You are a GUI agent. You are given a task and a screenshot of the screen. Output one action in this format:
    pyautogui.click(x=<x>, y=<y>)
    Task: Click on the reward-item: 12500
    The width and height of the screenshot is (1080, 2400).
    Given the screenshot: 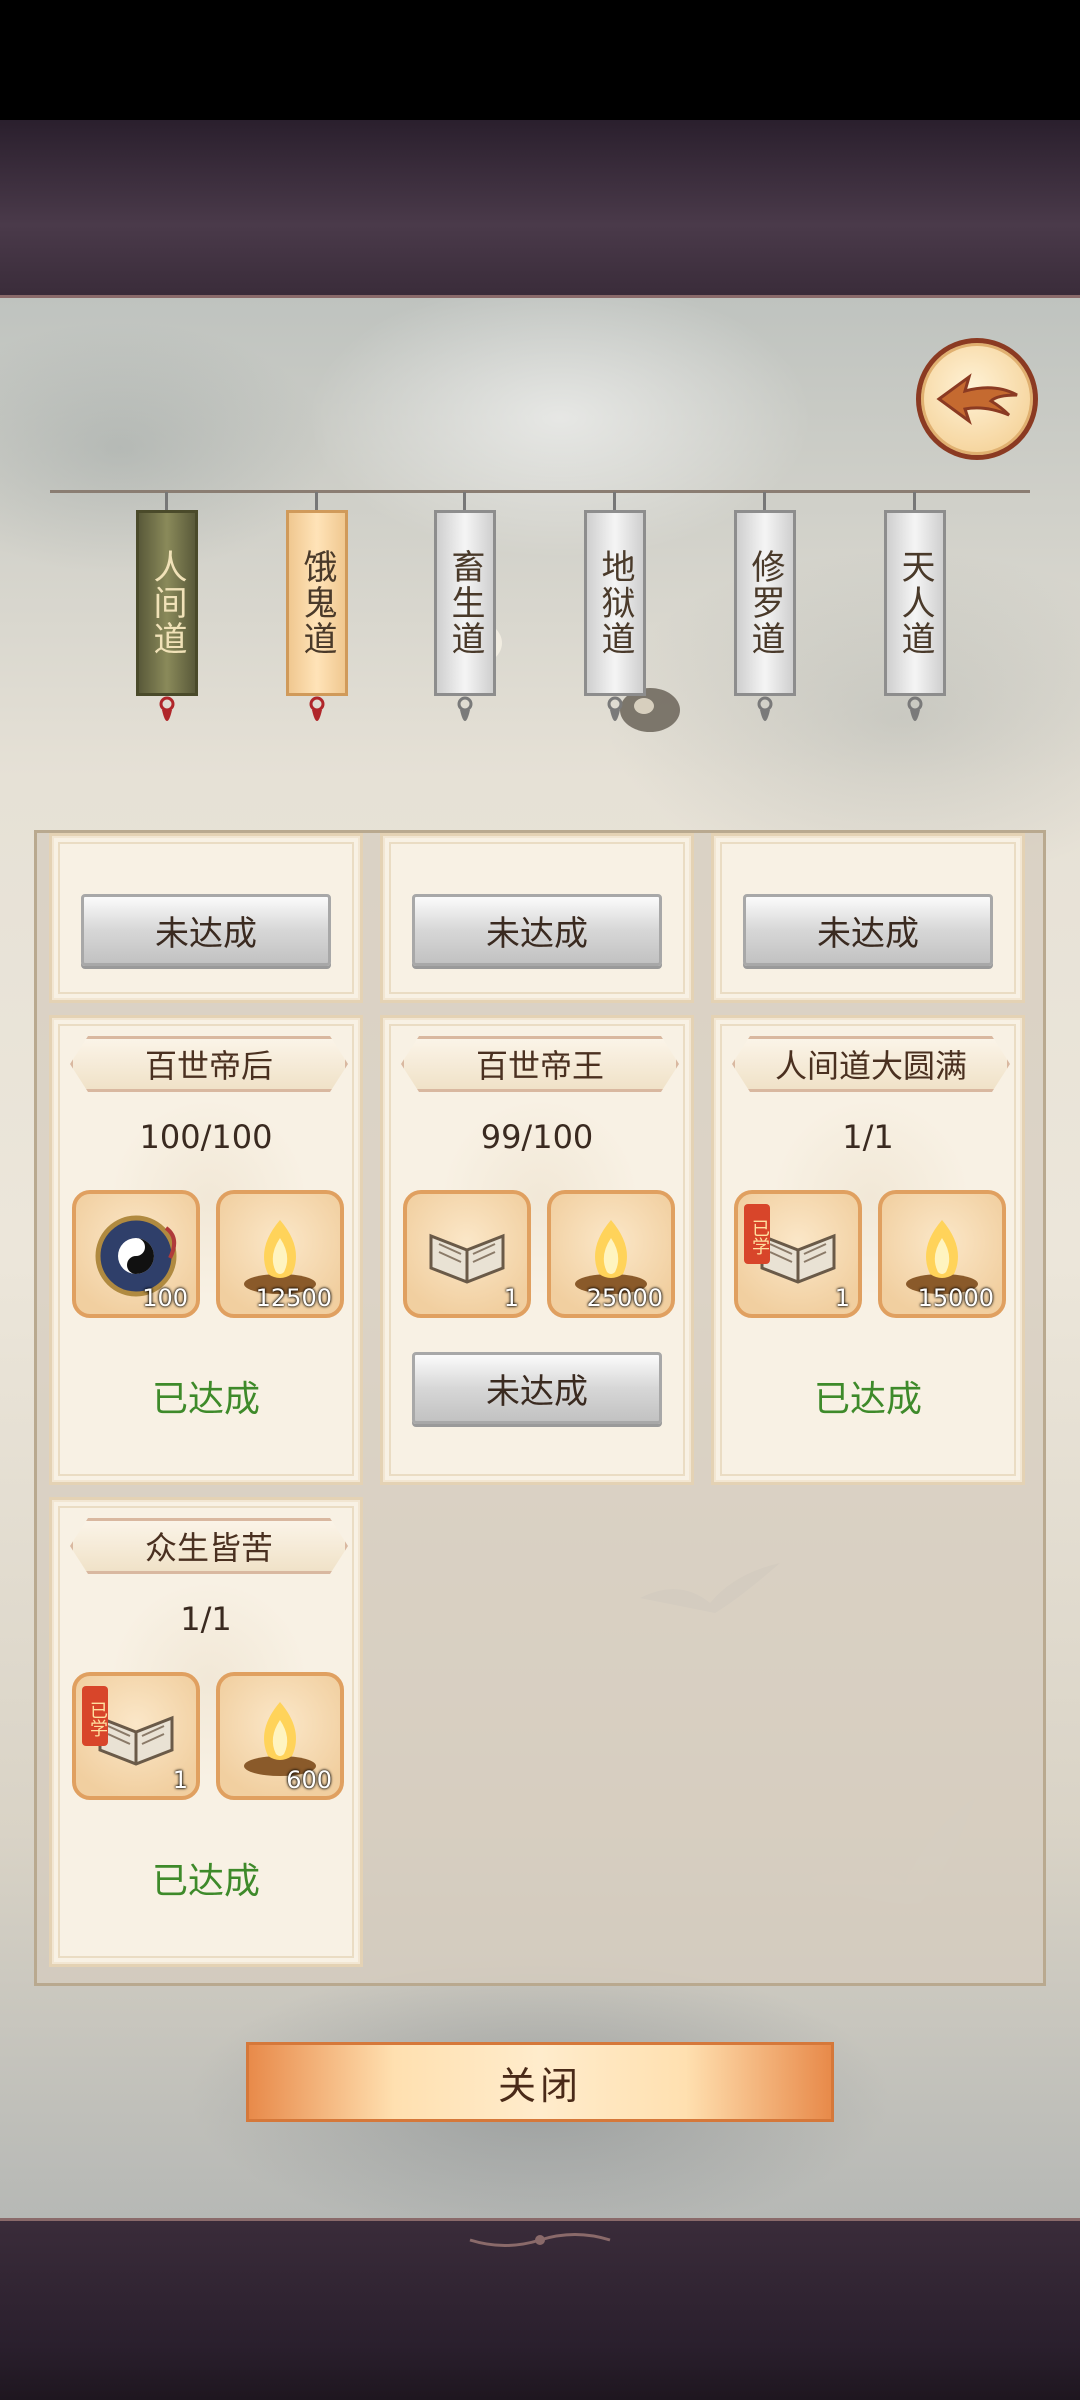 What is the action you would take?
    pyautogui.click(x=280, y=1254)
    